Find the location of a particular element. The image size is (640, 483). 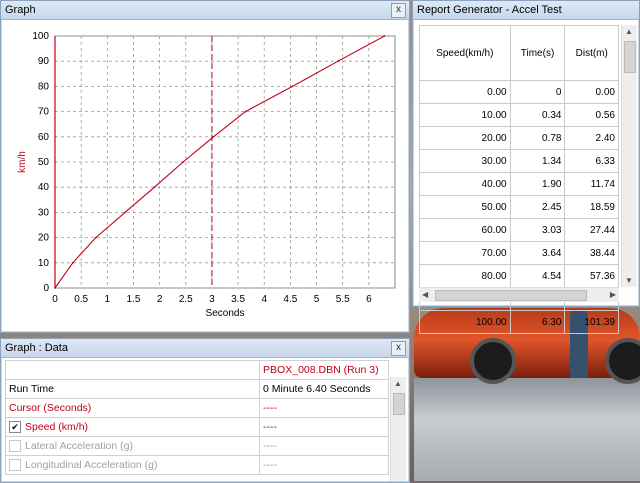

table-cell: 50.00 is located at coordinates (465, 207).